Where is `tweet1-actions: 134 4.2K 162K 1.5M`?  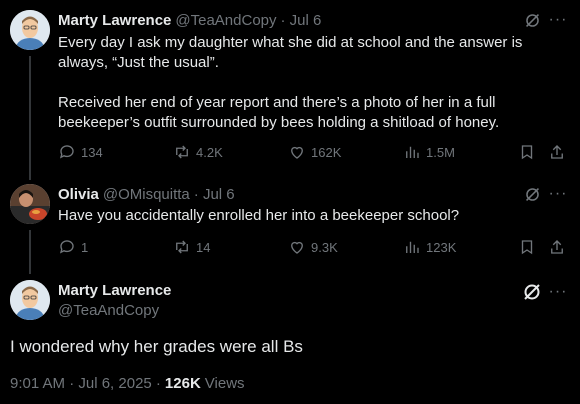 tweet1-actions: 134 4.2K 162K 1.5M is located at coordinates (313, 153).